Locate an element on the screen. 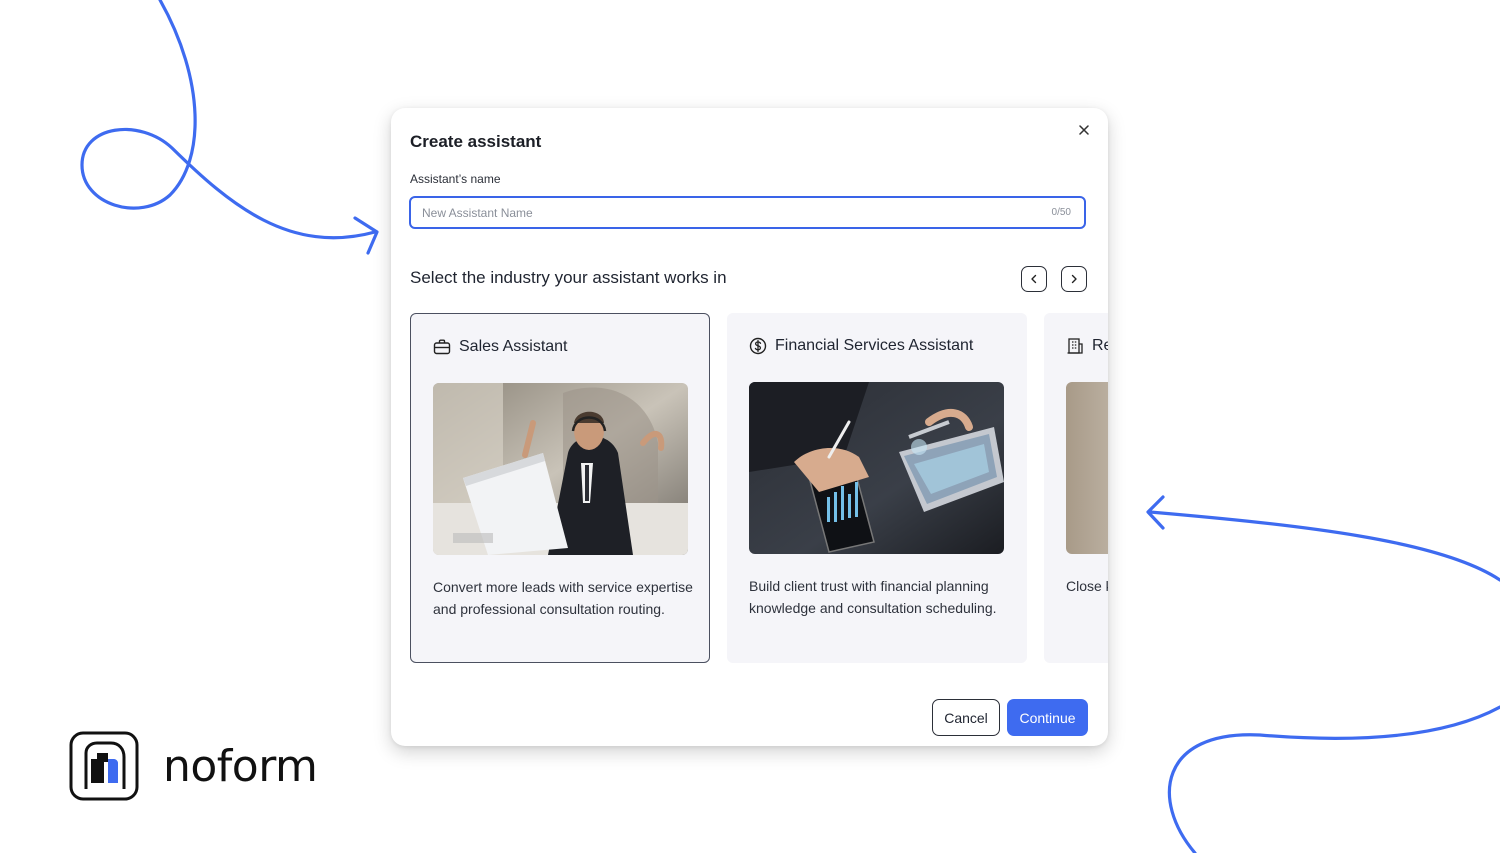 This screenshot has width=1500, height=853. industry-card-partial: Re Close knowl is located at coordinates (1076, 488).